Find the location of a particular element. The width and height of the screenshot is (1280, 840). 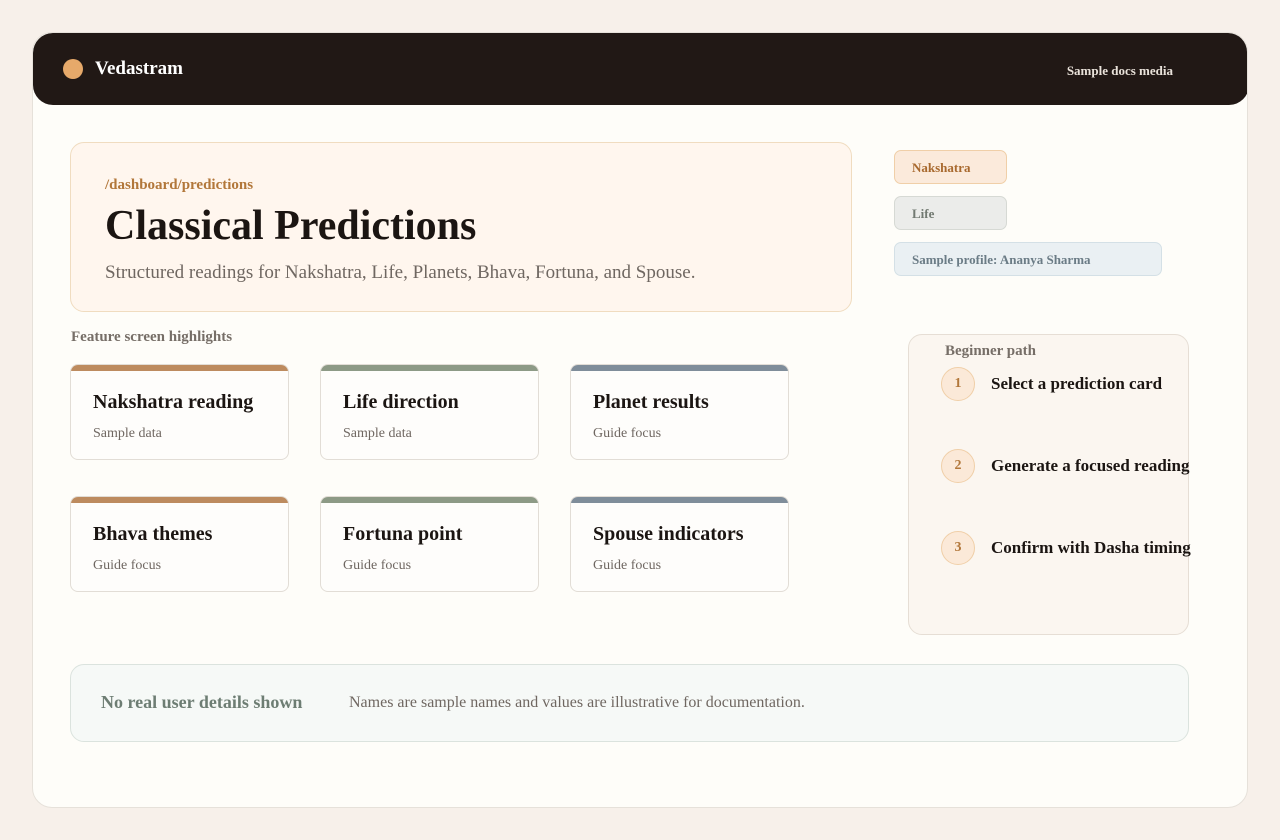

sample-docs-media-link: Sample docs media is located at coordinates (1120, 71).